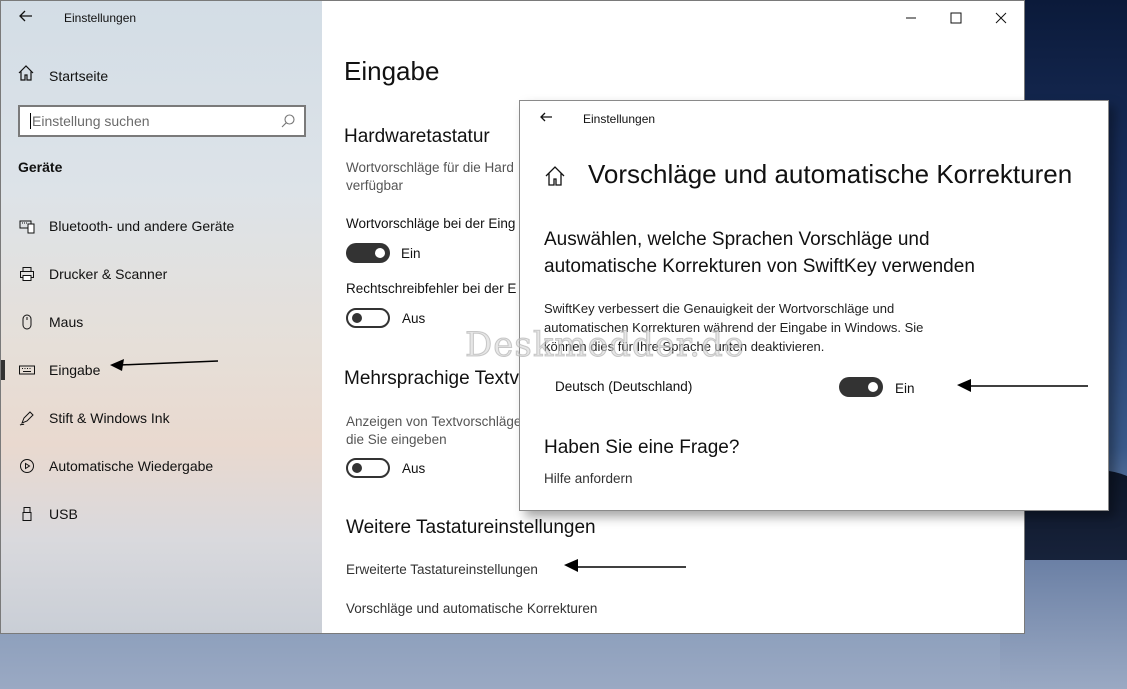  Describe the element at coordinates (63, 514) in the screenshot. I see `sidebar-item-label: USB` at that location.